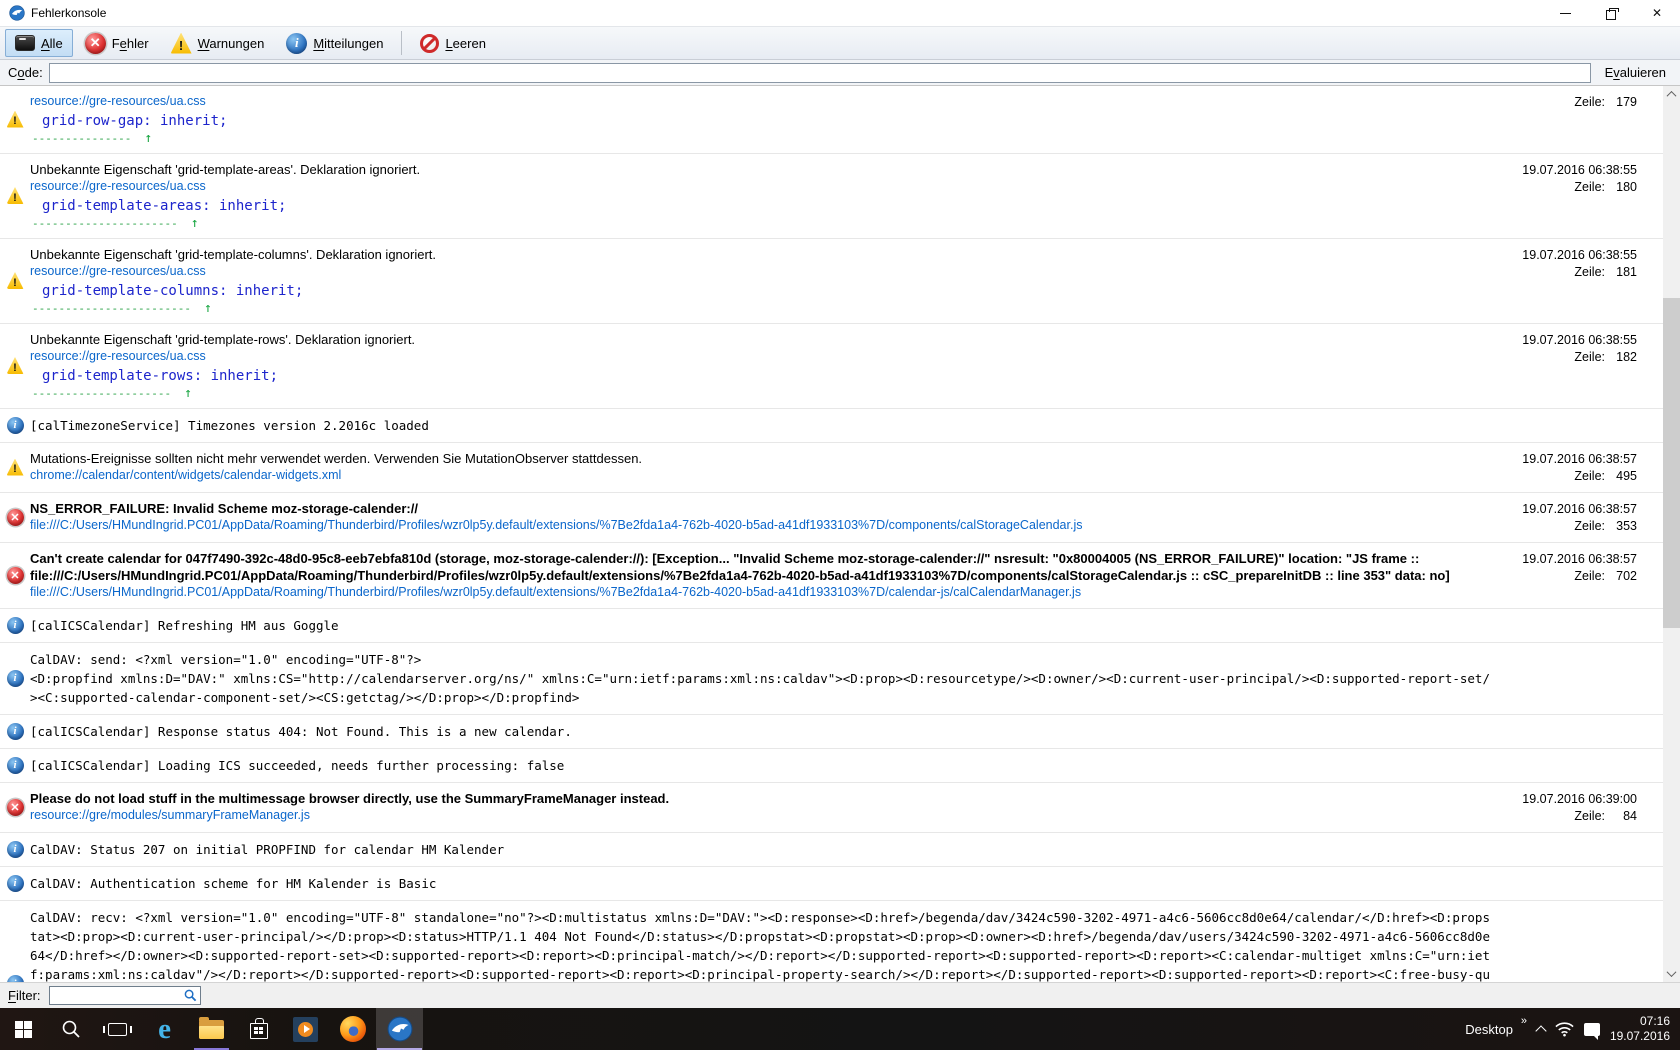  I want to click on clock-time: 07:16, so click(1654, 1021).